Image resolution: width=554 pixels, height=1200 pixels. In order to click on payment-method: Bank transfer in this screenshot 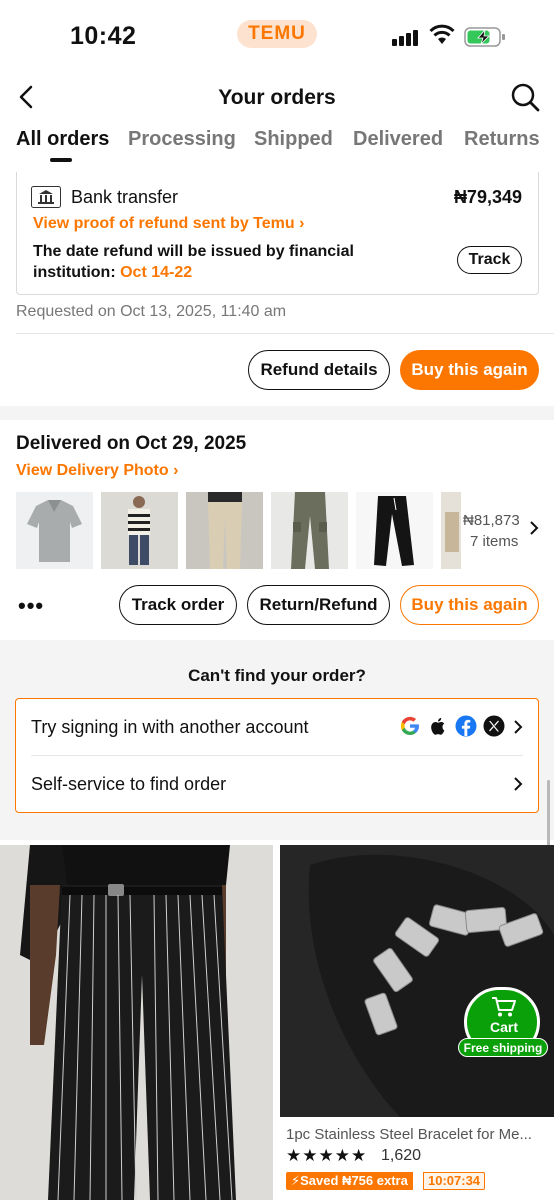, I will do `click(125, 197)`.